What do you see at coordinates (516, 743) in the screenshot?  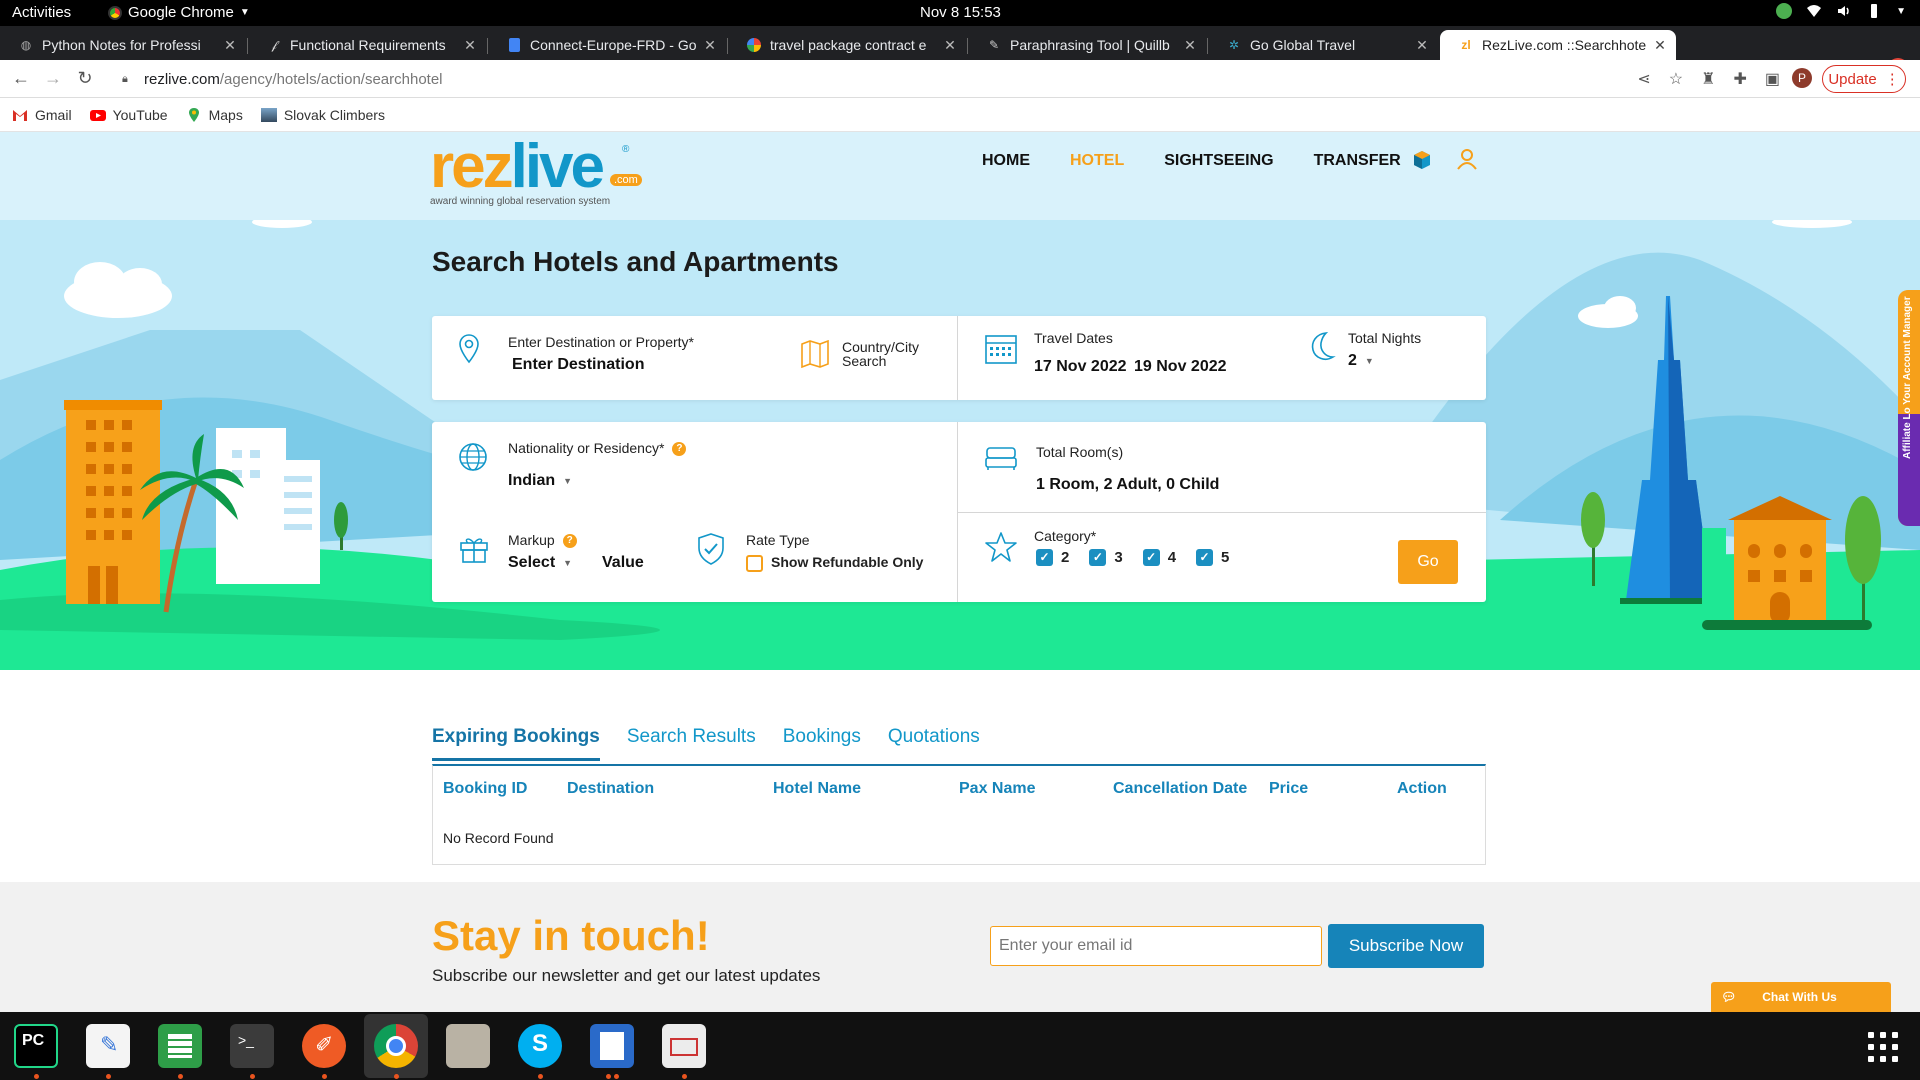 I see `tab-expiring-bookings: Expiring Bookings` at bounding box center [516, 743].